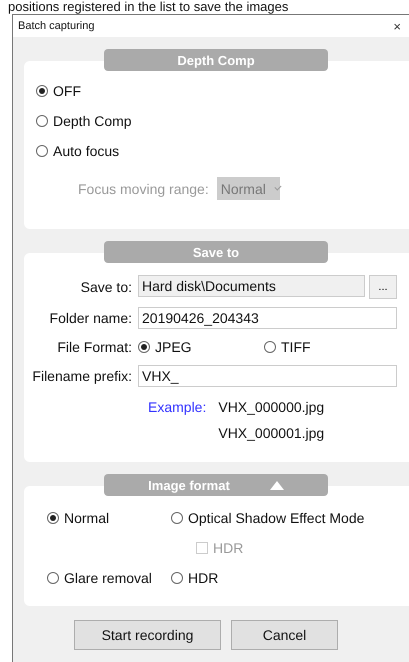  Describe the element at coordinates (267, 518) in the screenshot. I see `radio-option: Optical Shadow Effect Mode` at that location.